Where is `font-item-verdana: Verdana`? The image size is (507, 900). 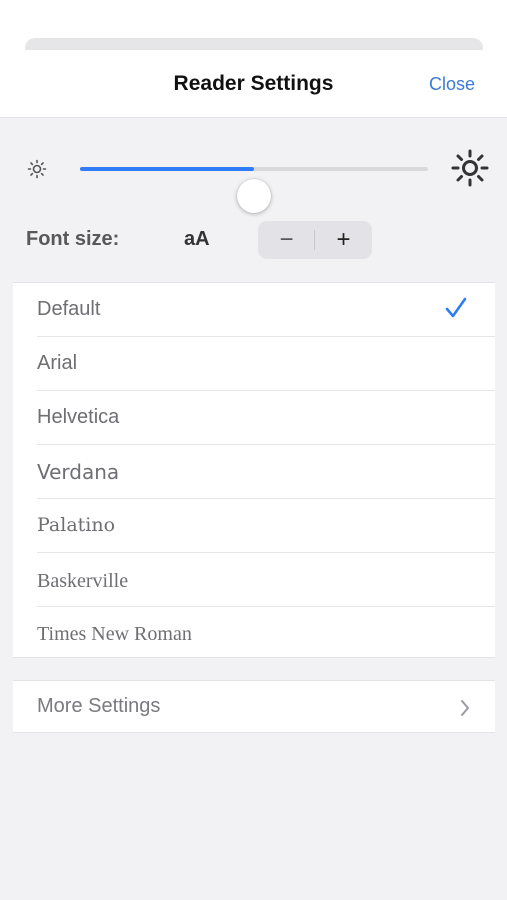 font-item-verdana: Verdana is located at coordinates (254, 472).